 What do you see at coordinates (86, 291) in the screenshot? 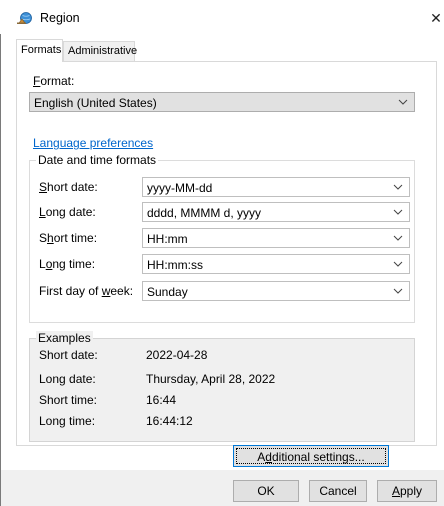
I see `first-day-of-week-label: First day of week:` at bounding box center [86, 291].